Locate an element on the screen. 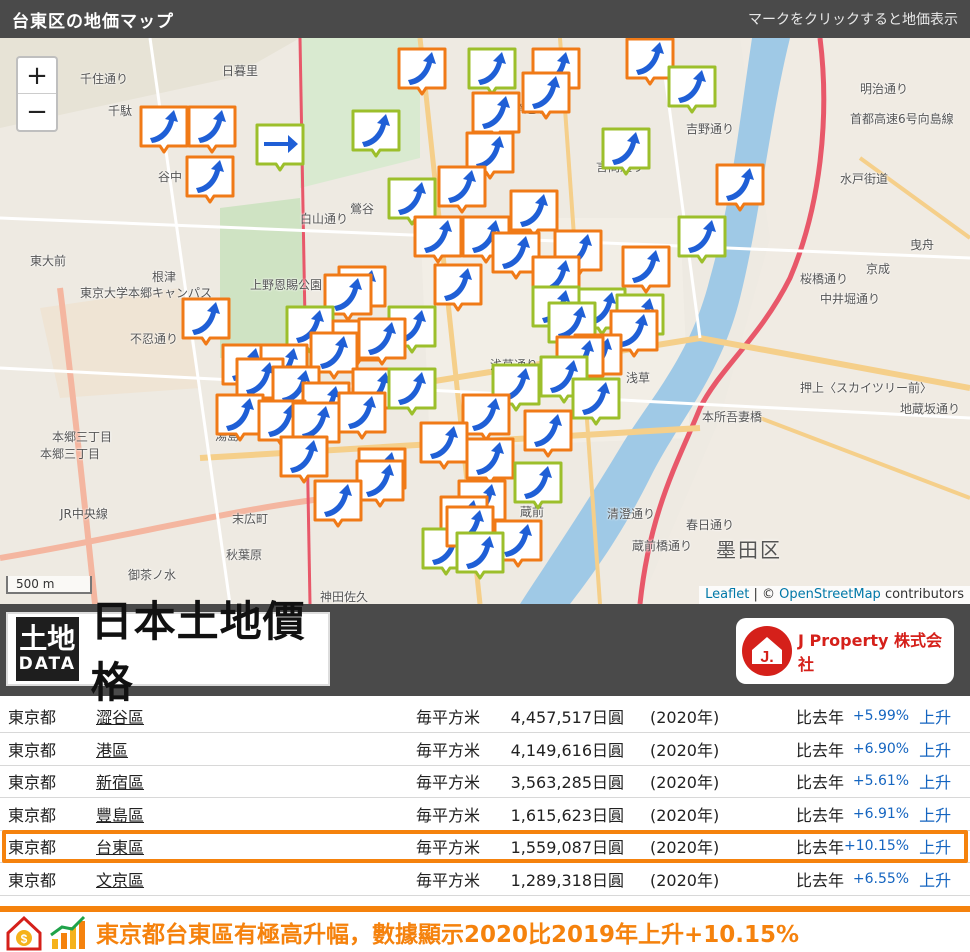  row-year: (2020年) is located at coordinates (685, 717).